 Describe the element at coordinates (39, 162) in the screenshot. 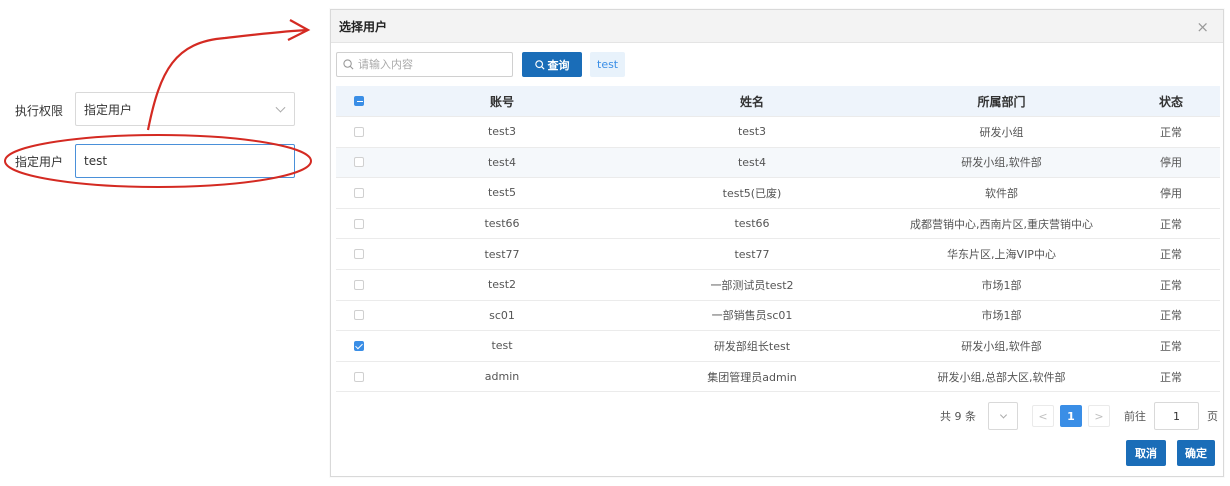

I see `user-label: 指定用户` at that location.